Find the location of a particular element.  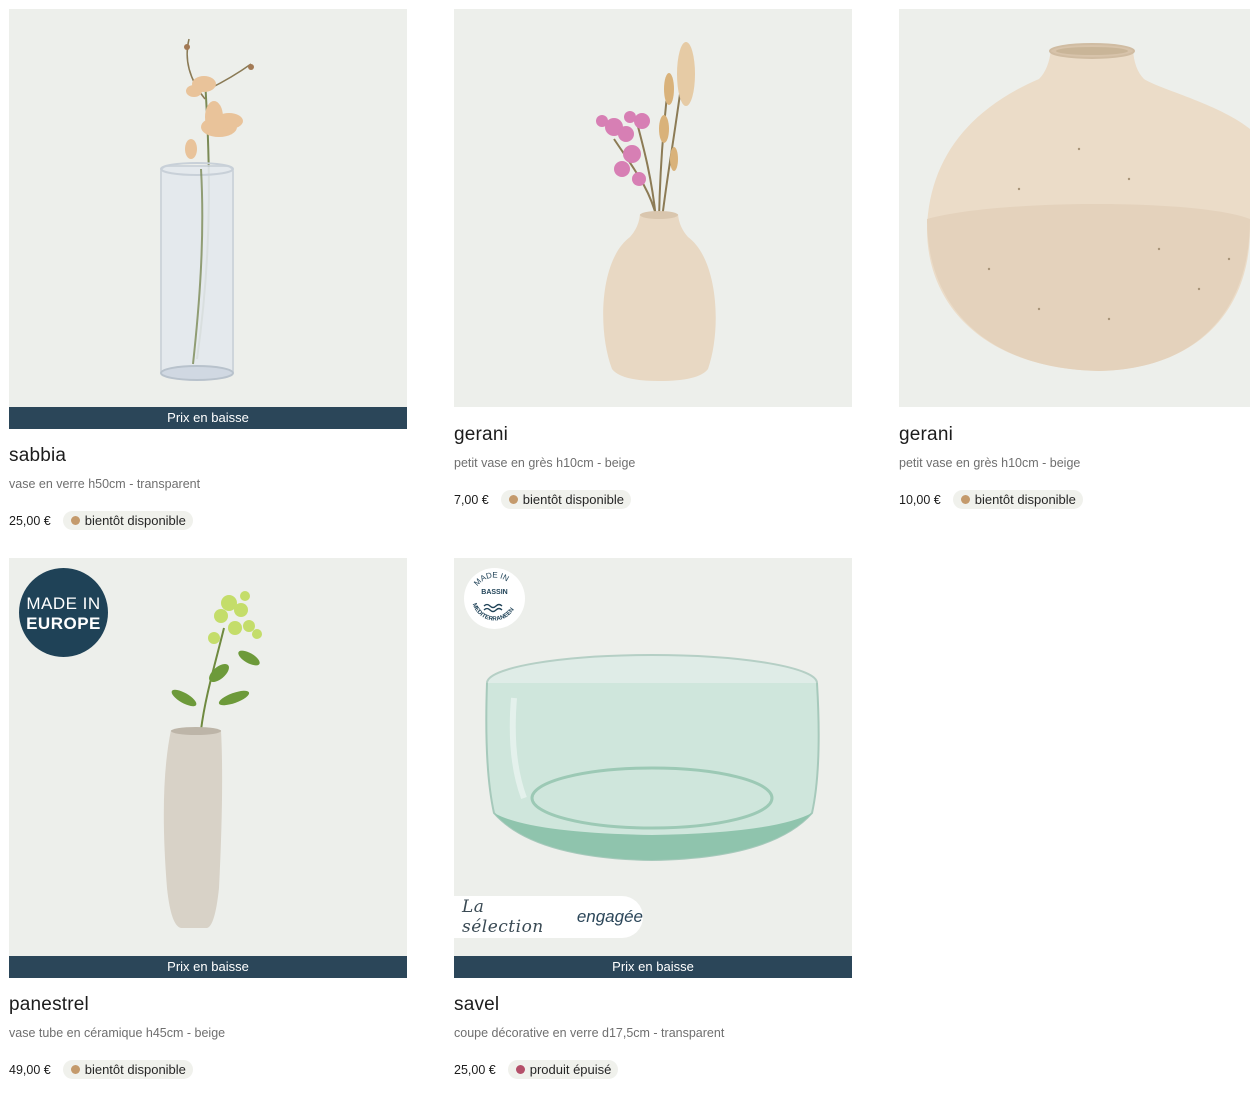

seal-mid-text: BASSIN is located at coordinates (494, 592).